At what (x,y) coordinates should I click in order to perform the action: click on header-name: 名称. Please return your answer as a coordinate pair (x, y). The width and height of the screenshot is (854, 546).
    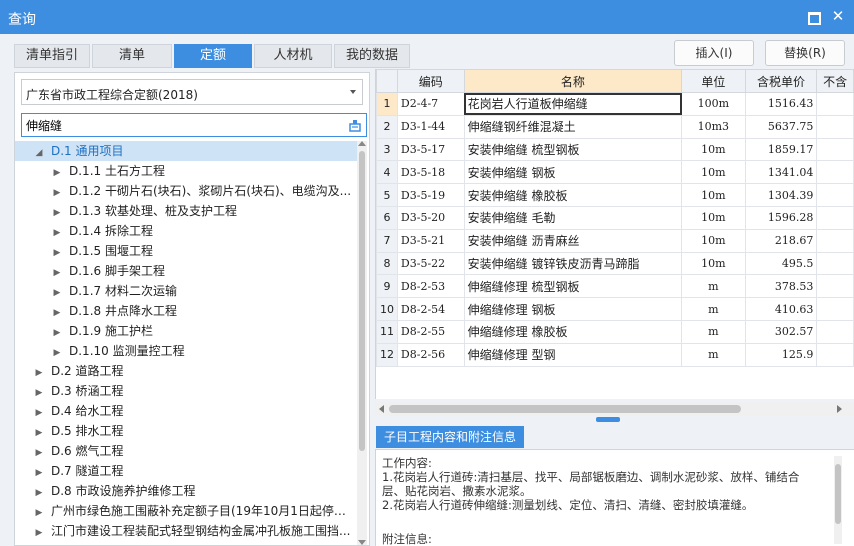
    Looking at the image, I should click on (573, 81).